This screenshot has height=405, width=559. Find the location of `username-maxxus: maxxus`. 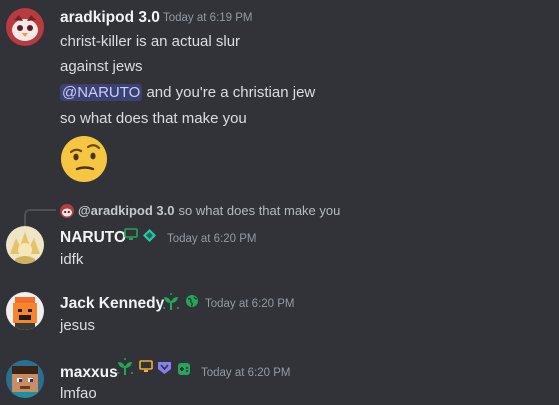

username-maxxus: maxxus is located at coordinates (89, 373).